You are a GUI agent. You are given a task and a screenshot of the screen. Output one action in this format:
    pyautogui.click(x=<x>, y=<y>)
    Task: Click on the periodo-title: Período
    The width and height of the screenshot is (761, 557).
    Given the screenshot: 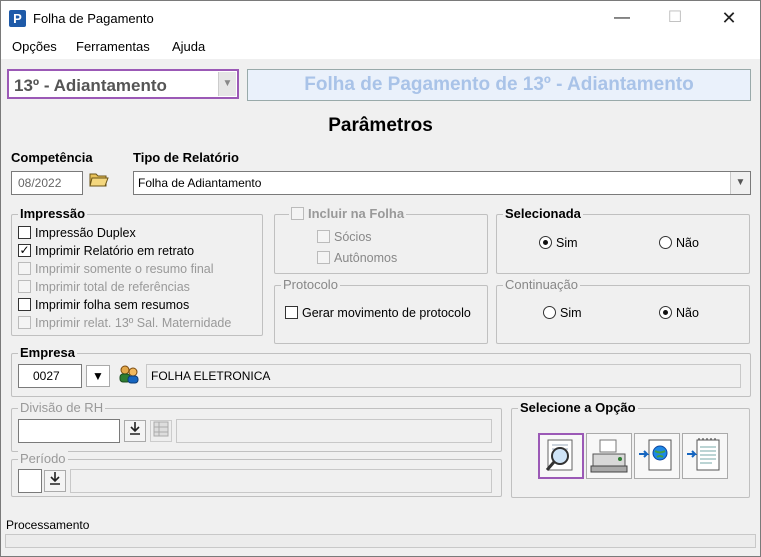 What is the action you would take?
    pyautogui.click(x=43, y=458)
    